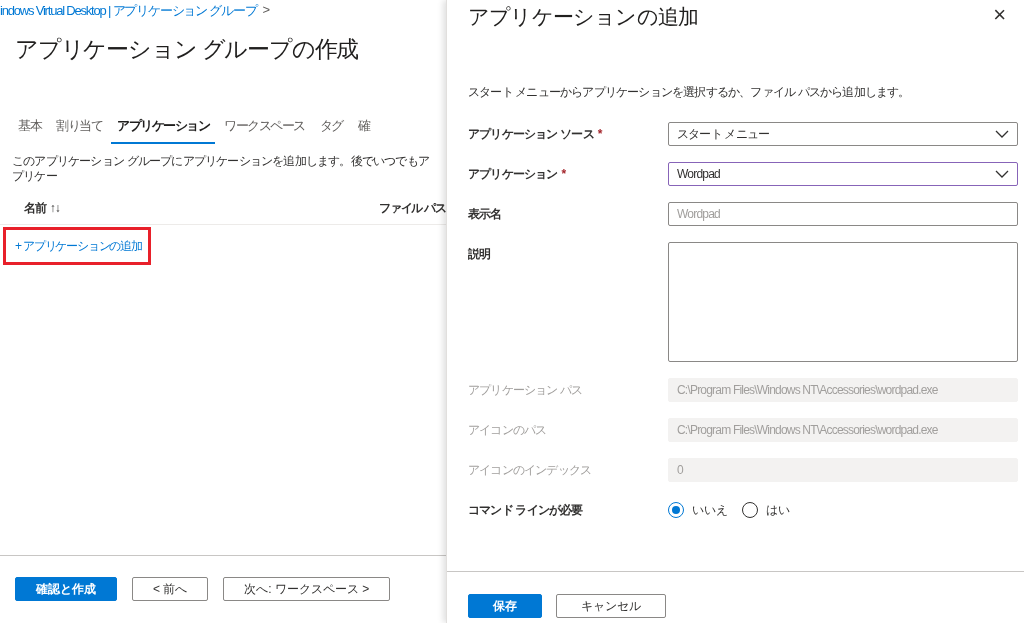  I want to click on dropdown: スタート メニュー, so click(843, 134).